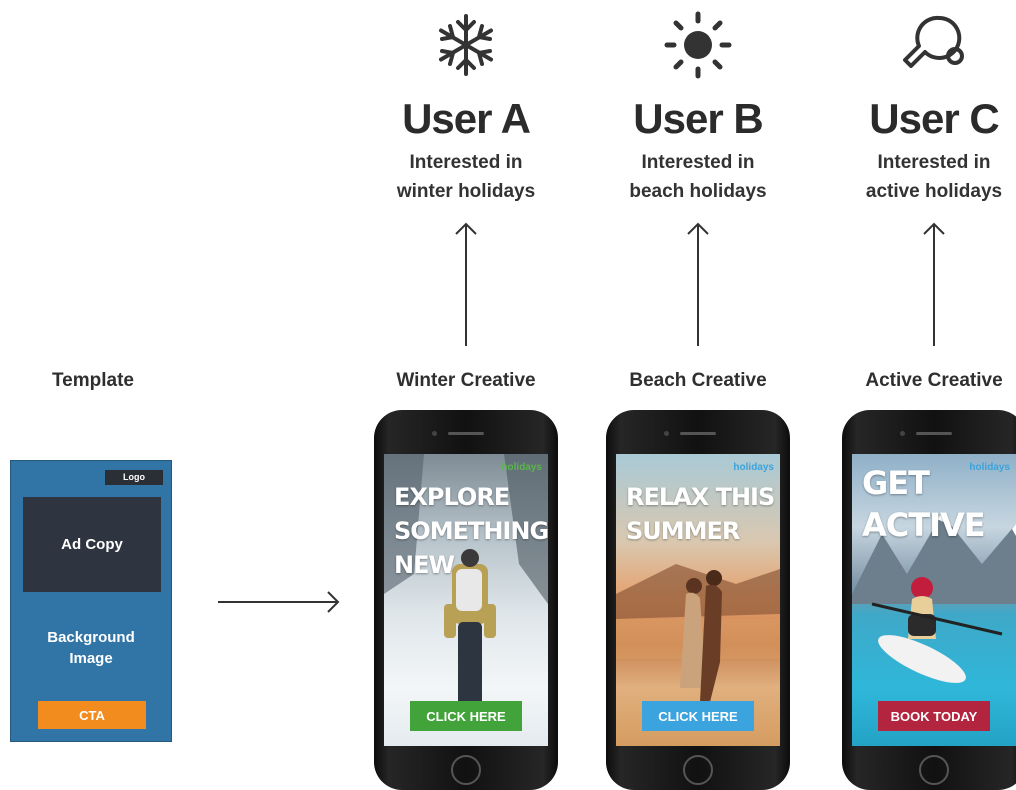 This screenshot has height=790, width=1016. What do you see at coordinates (466, 162) in the screenshot?
I see `user-a-desc-line1: Interested in` at bounding box center [466, 162].